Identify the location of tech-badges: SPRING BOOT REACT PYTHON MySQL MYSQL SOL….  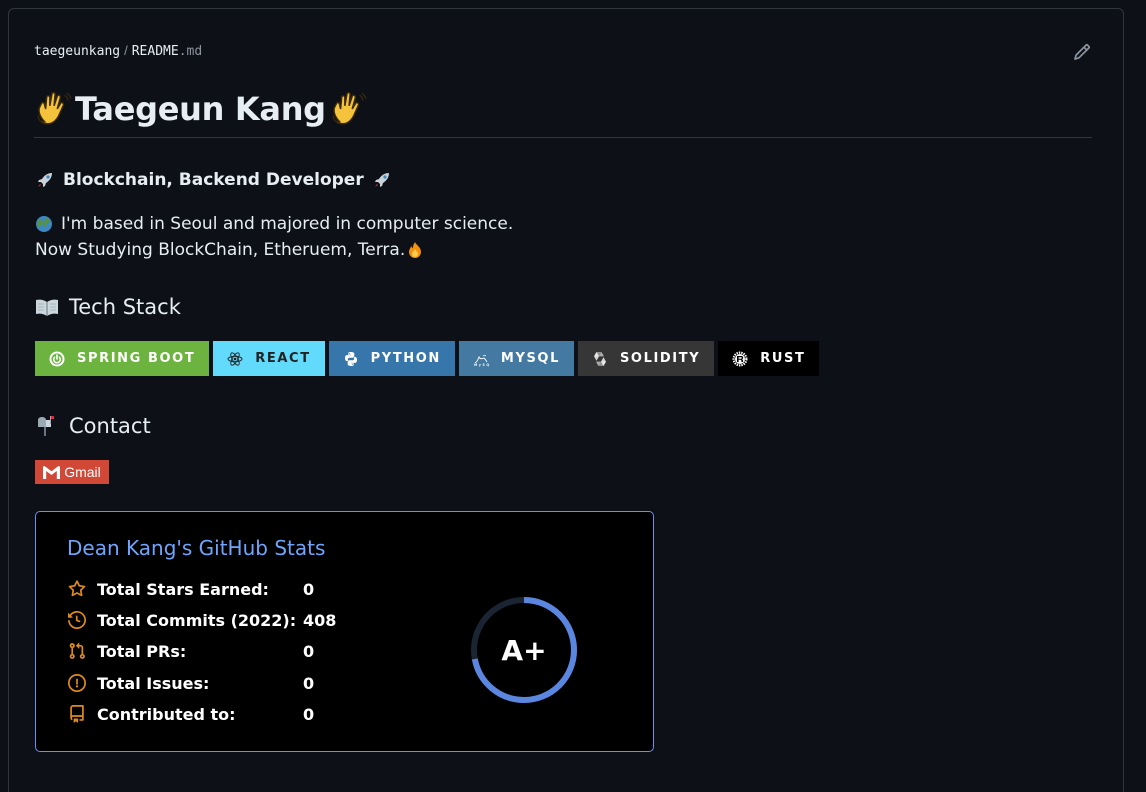
(427, 358).